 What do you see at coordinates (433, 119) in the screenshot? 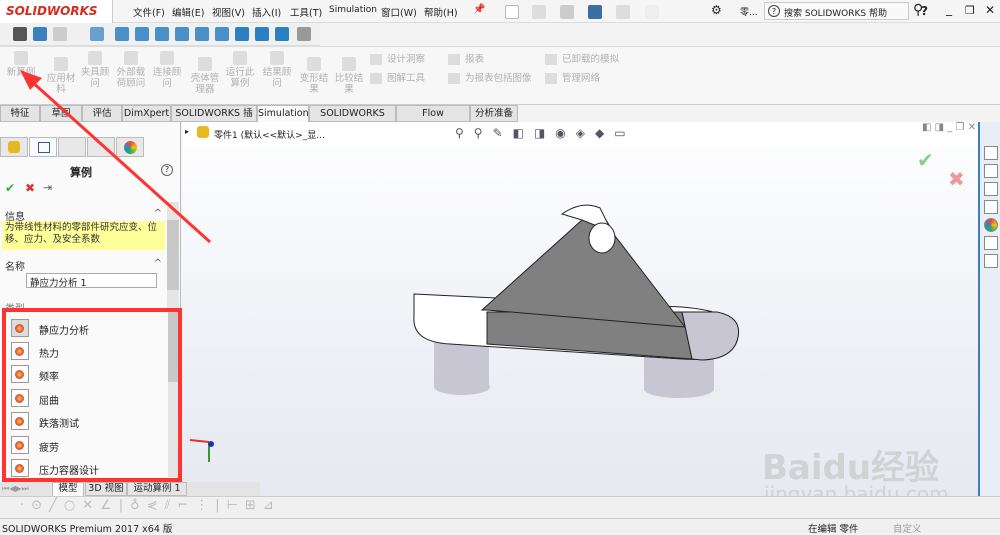
I see `tab-flow-simulation: Flow Simulation` at bounding box center [433, 119].